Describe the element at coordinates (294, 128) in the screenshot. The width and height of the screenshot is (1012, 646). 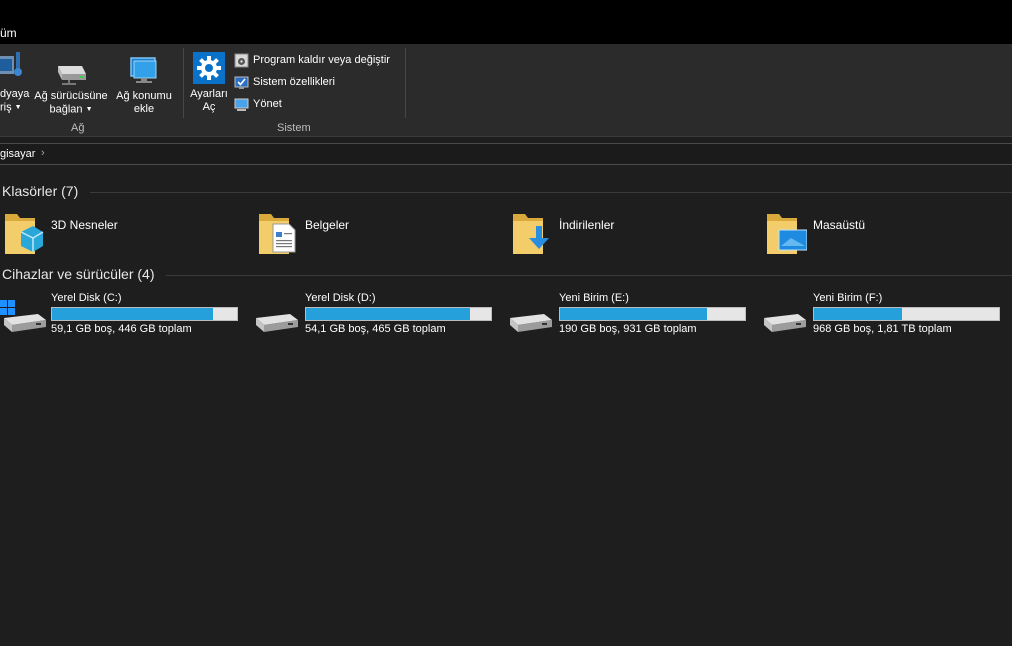
I see `system-group-label: Sistem` at that location.